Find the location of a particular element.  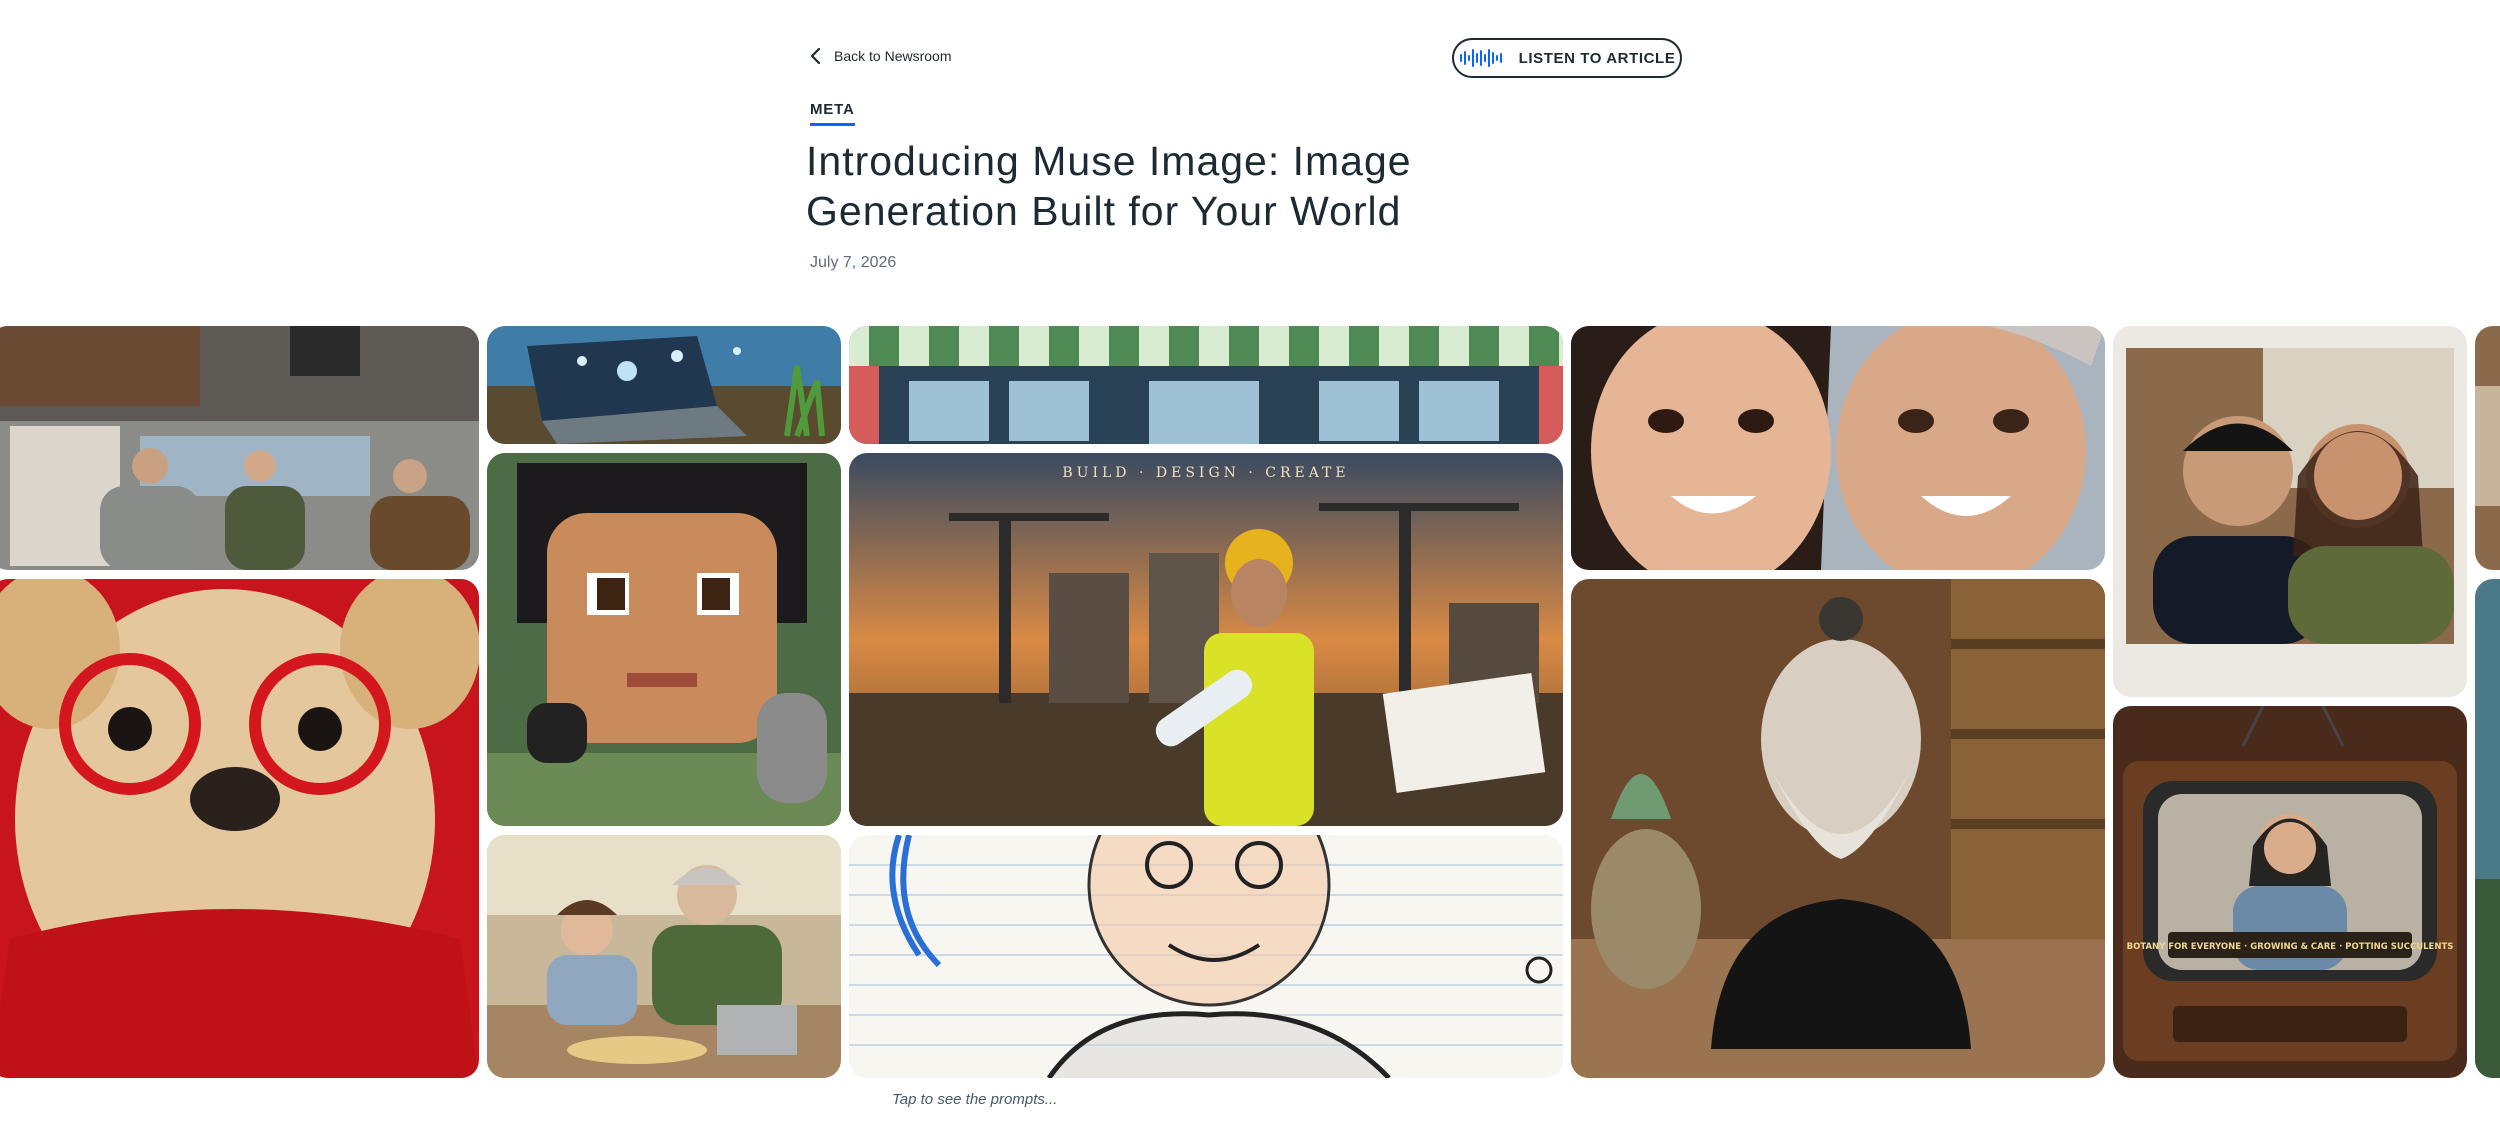

gallery-image-couple-kitchen is located at coordinates (2290, 511).